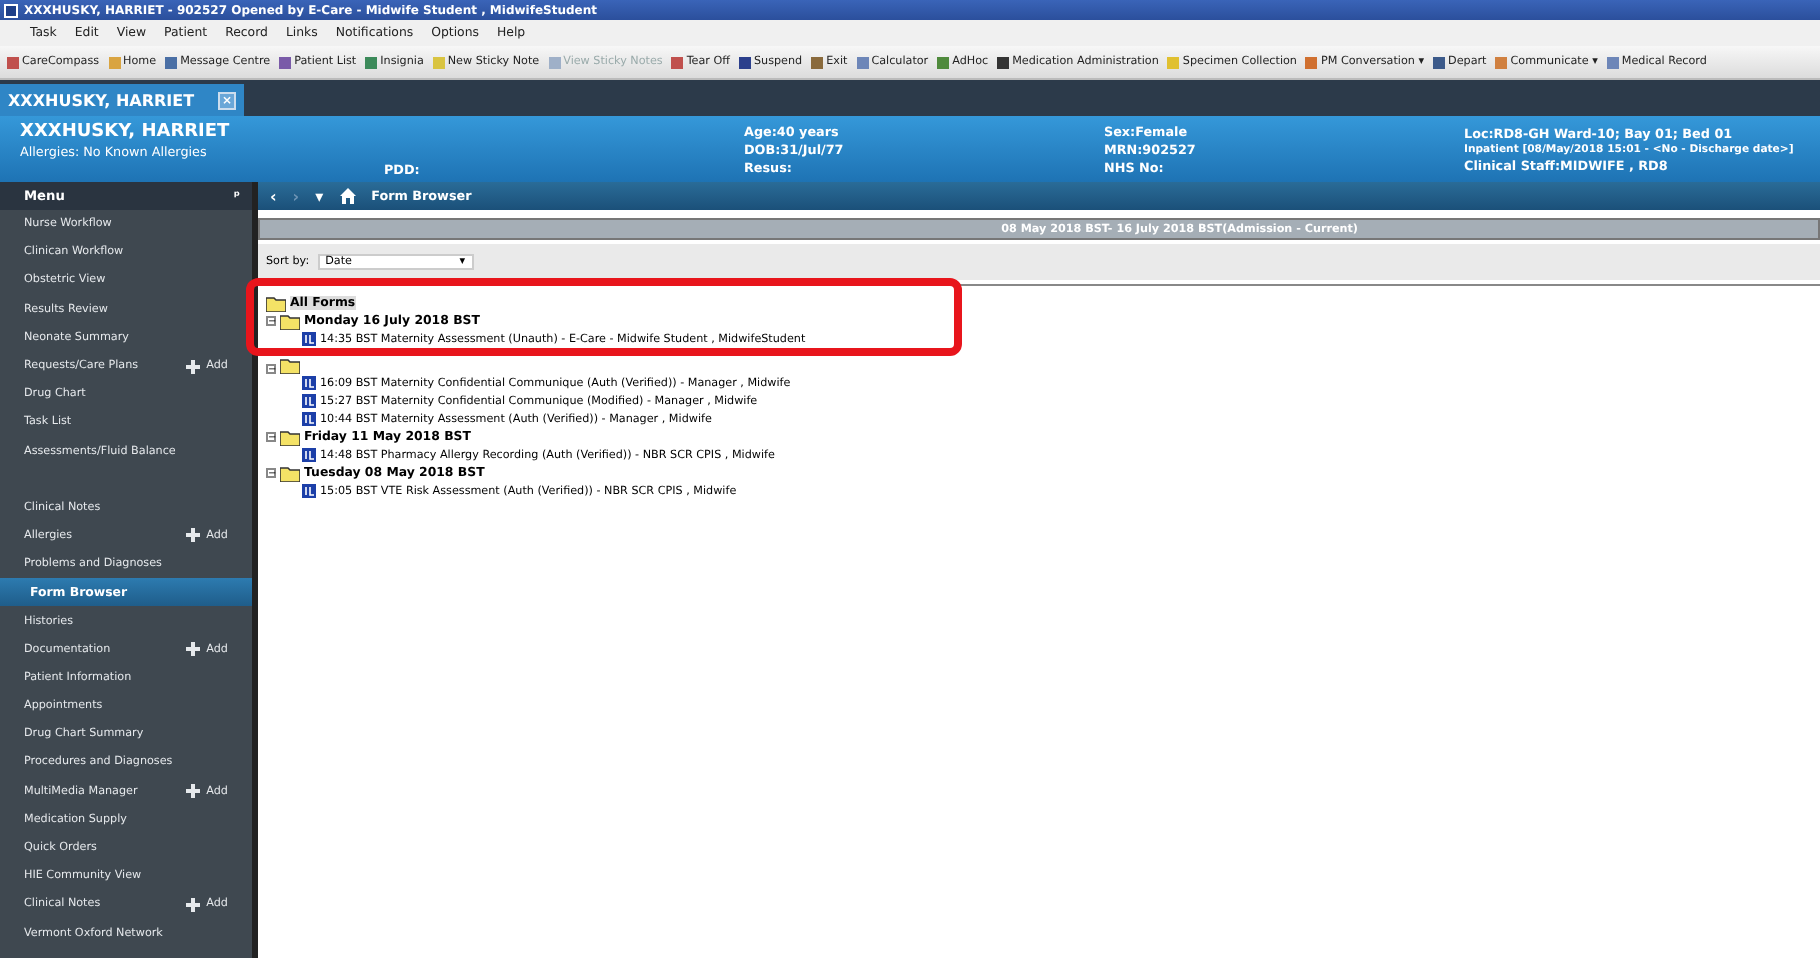 The width and height of the screenshot is (1820, 958). What do you see at coordinates (273, 196) in the screenshot?
I see `back-button: ‹` at bounding box center [273, 196].